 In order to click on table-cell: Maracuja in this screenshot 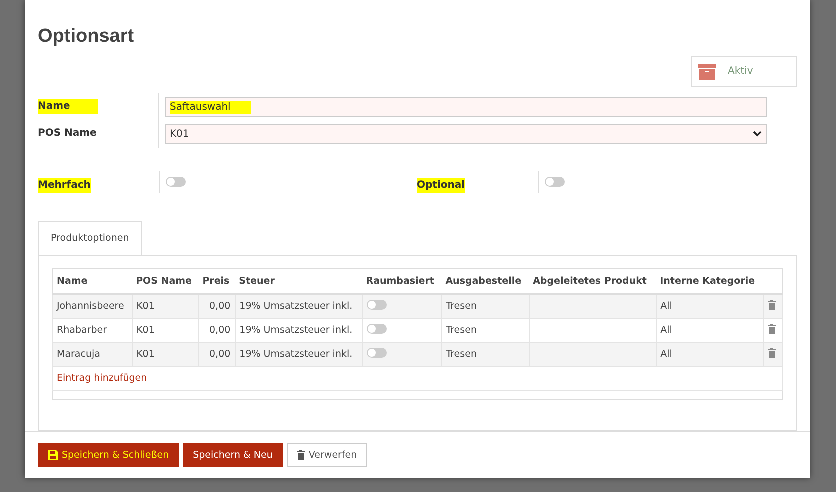, I will do `click(92, 354)`.